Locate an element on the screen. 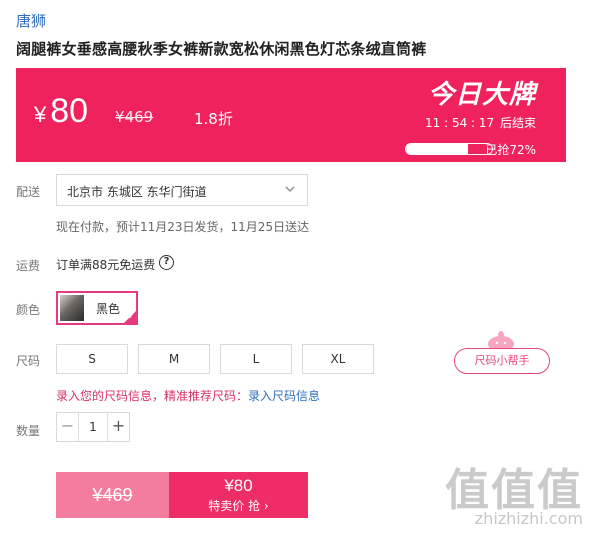 The height and width of the screenshot is (538, 593). size-helper-button: 尺码小帮手 is located at coordinates (502, 361).